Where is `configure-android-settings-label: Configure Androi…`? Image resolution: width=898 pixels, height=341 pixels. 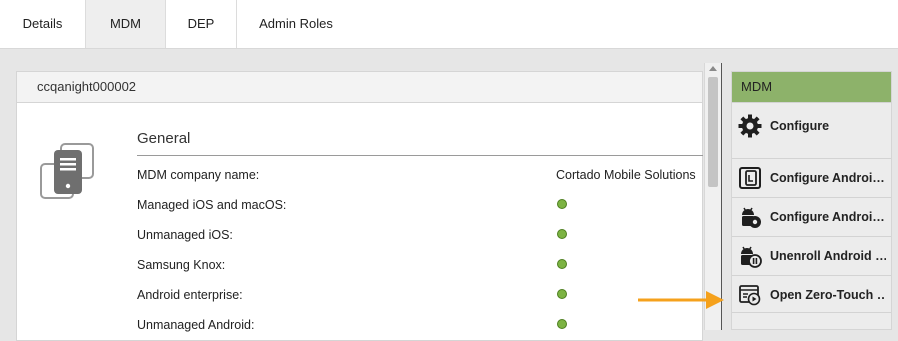 configure-android-settings-label: Configure Androi… is located at coordinates (827, 178).